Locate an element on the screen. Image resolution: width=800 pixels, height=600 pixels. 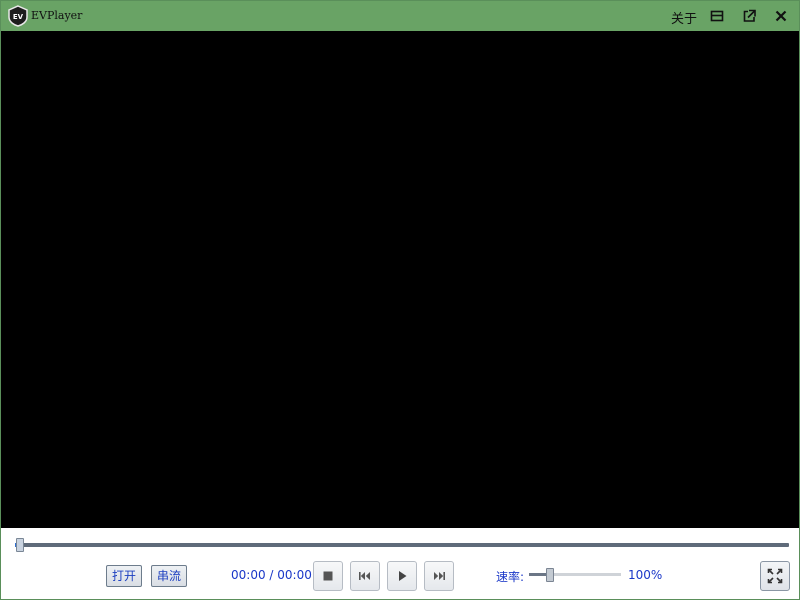
minimize-button is located at coordinates (717, 16).